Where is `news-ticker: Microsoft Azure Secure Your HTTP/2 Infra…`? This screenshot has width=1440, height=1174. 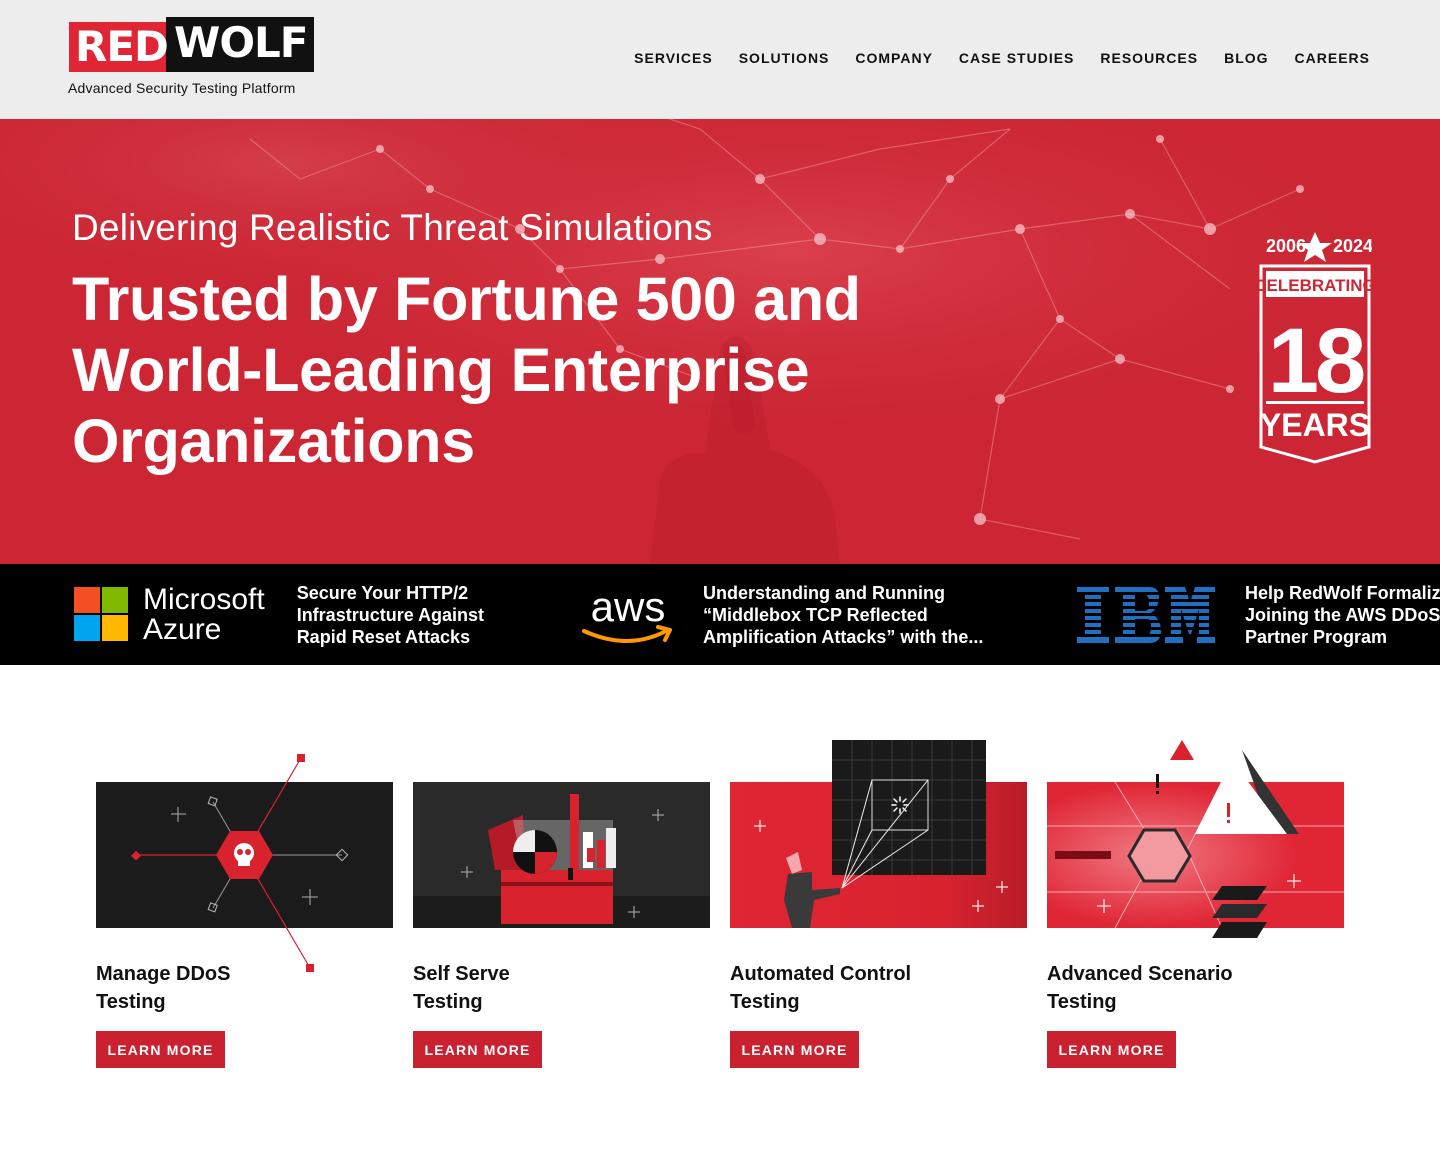
news-ticker: Microsoft Azure Secure Your HTTP/2 Infra… is located at coordinates (720, 614).